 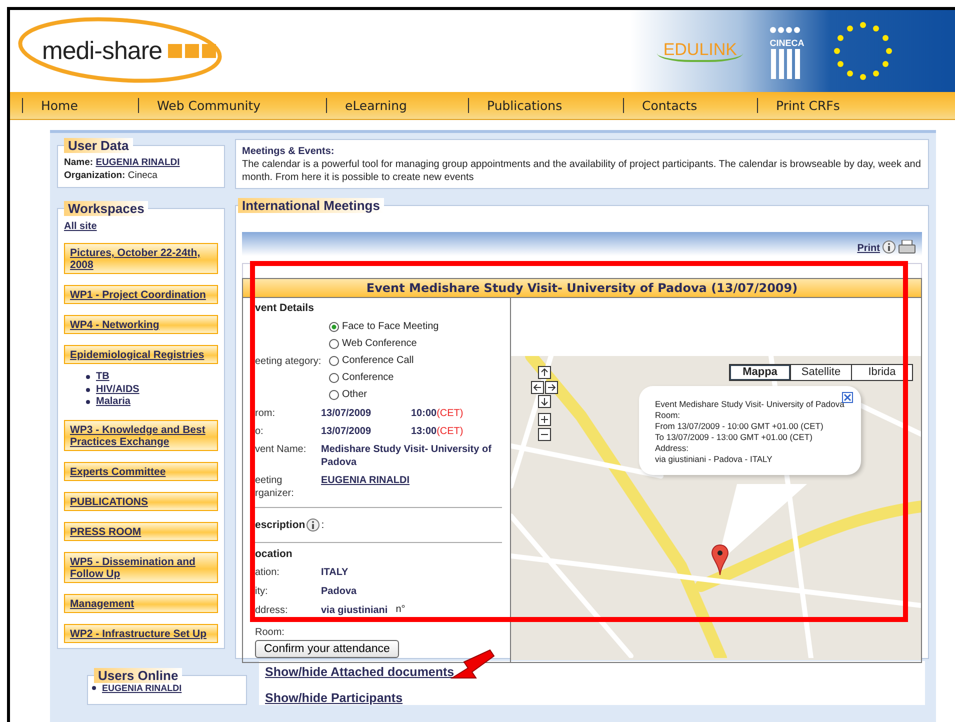 I want to click on box-title: Workspaces, so click(x=106, y=208).